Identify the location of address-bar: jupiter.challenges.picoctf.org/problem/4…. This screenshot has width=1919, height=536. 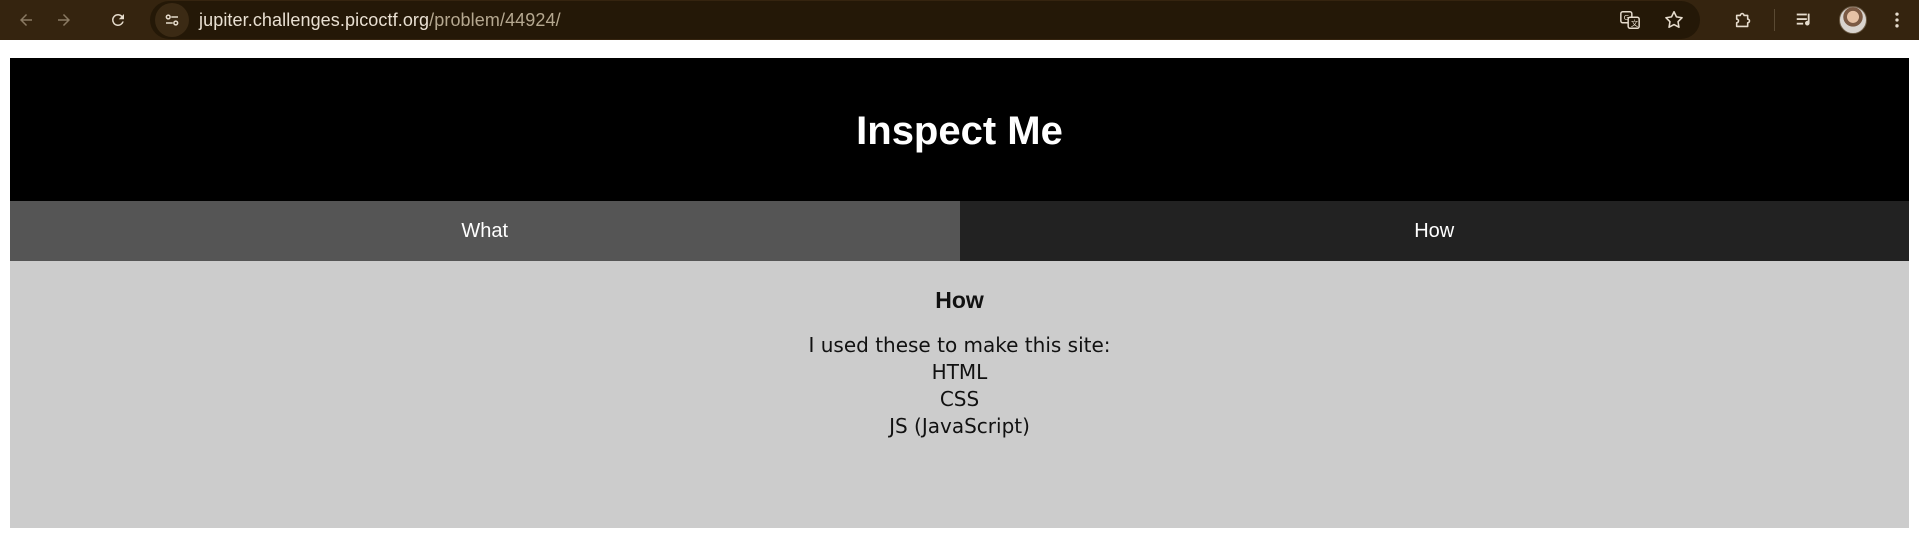
(925, 20).